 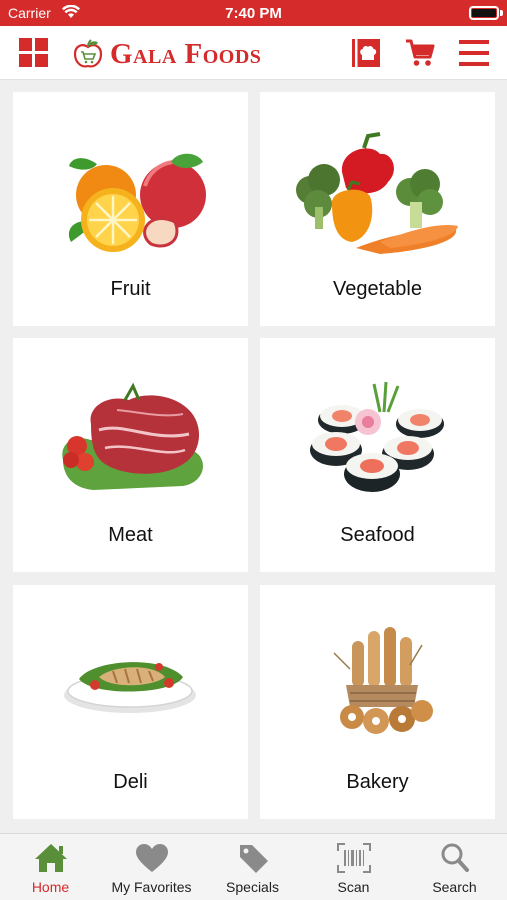 What do you see at coordinates (377, 289) in the screenshot?
I see `category-label: Vegetable` at bounding box center [377, 289].